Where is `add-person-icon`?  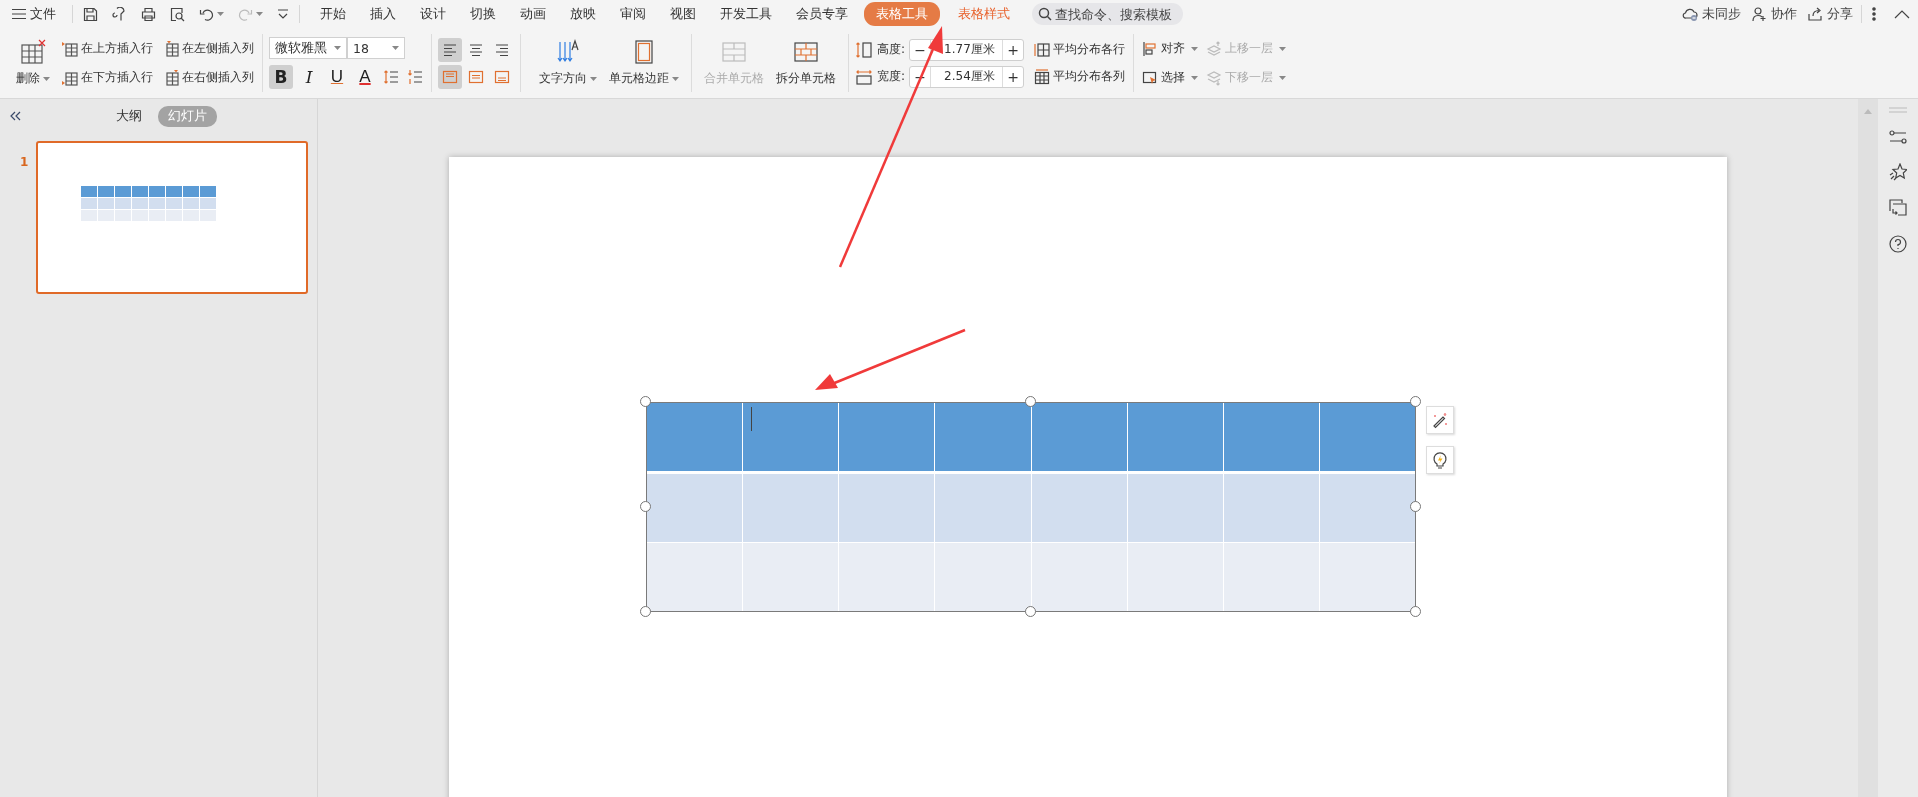 add-person-icon is located at coordinates (1759, 14).